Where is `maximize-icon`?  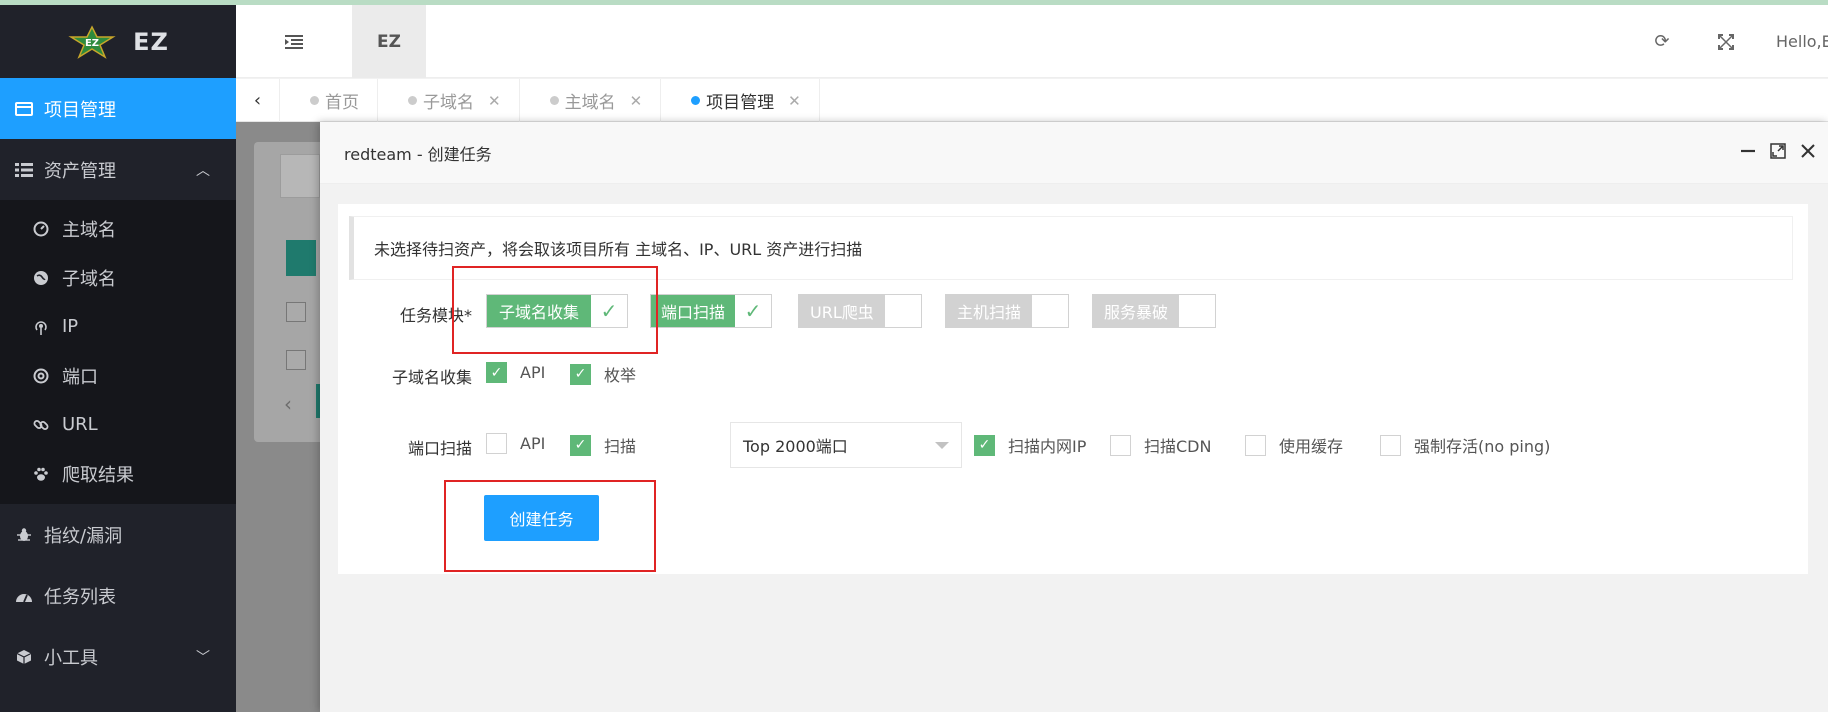 maximize-icon is located at coordinates (1778, 153).